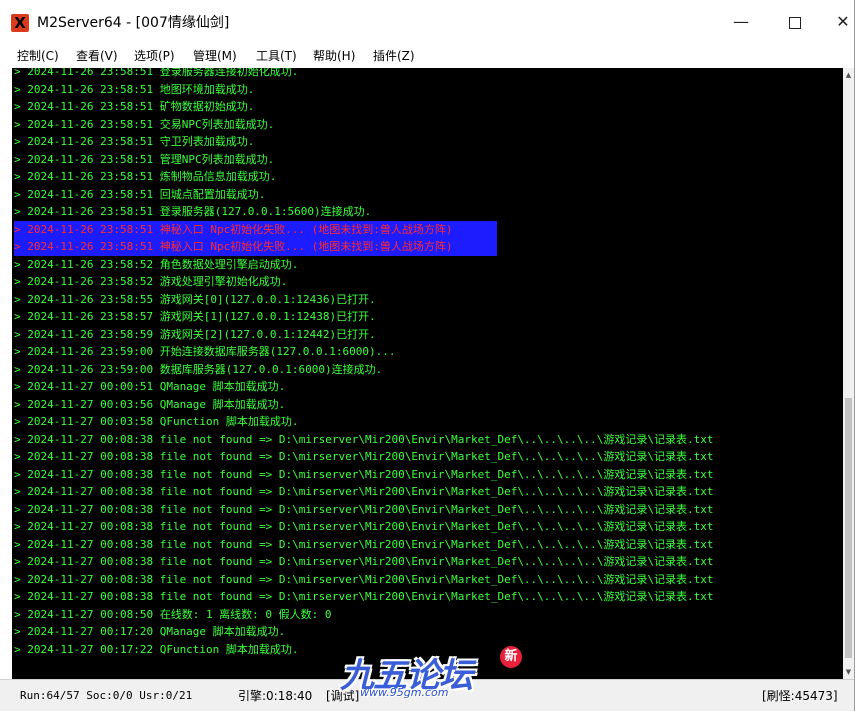 The image size is (855, 711). I want to click on menu-tools: 工具(T), so click(276, 55).